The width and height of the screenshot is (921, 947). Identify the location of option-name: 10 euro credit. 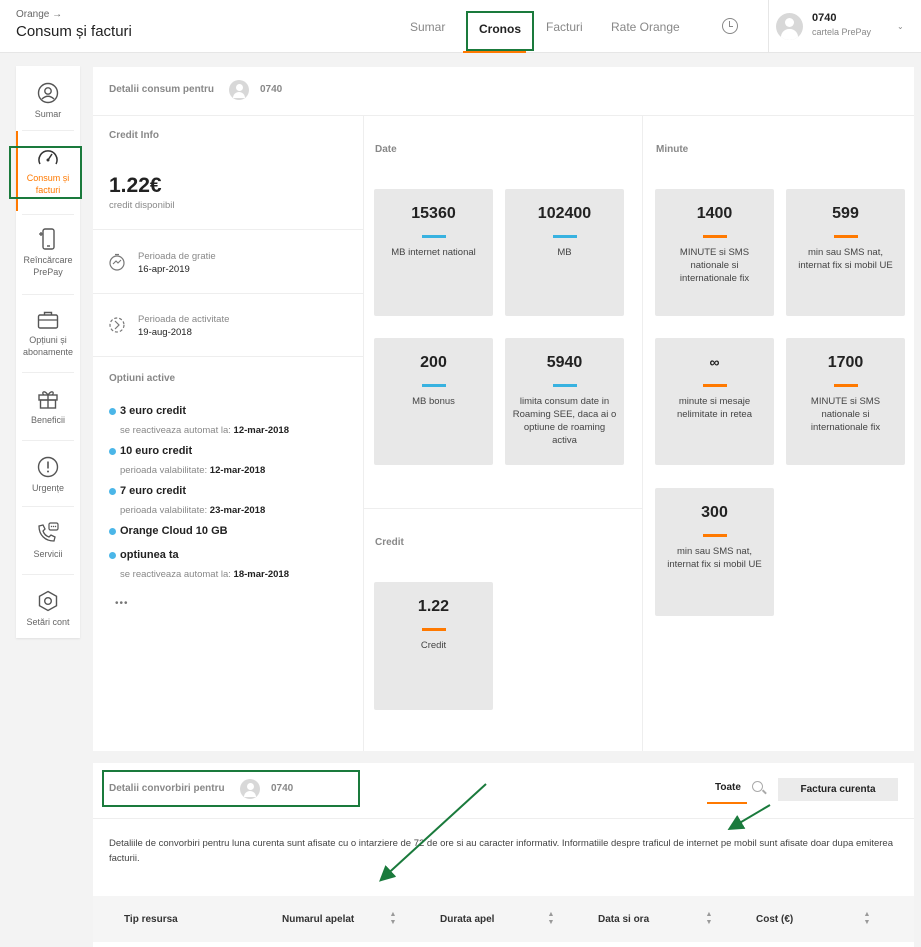
(156, 451).